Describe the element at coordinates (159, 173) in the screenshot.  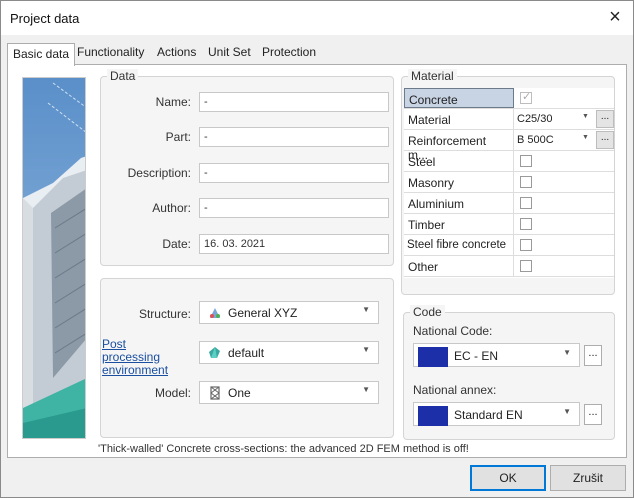
I see `description-label: Description:` at that location.